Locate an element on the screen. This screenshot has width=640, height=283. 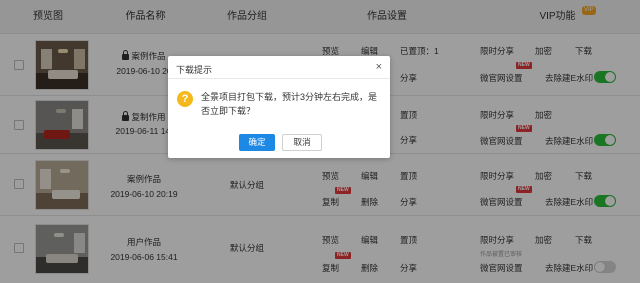
close-icon: × is located at coordinates (379, 67).